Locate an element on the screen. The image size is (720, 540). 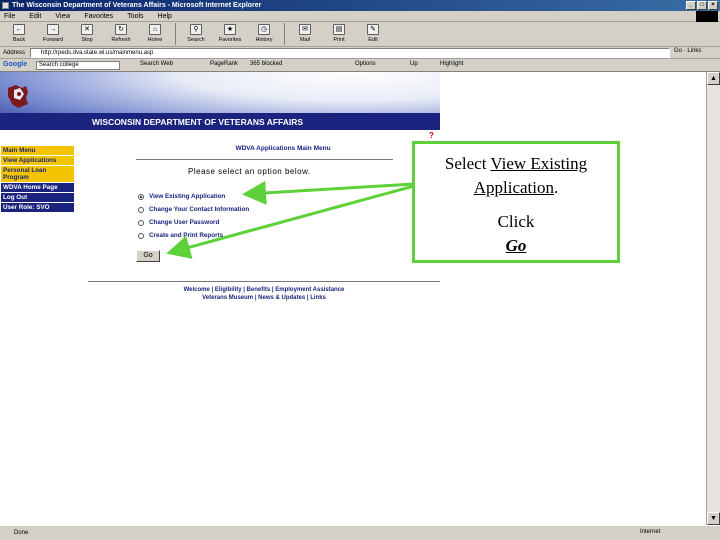
maximize-button: □ is located at coordinates (702, 5).